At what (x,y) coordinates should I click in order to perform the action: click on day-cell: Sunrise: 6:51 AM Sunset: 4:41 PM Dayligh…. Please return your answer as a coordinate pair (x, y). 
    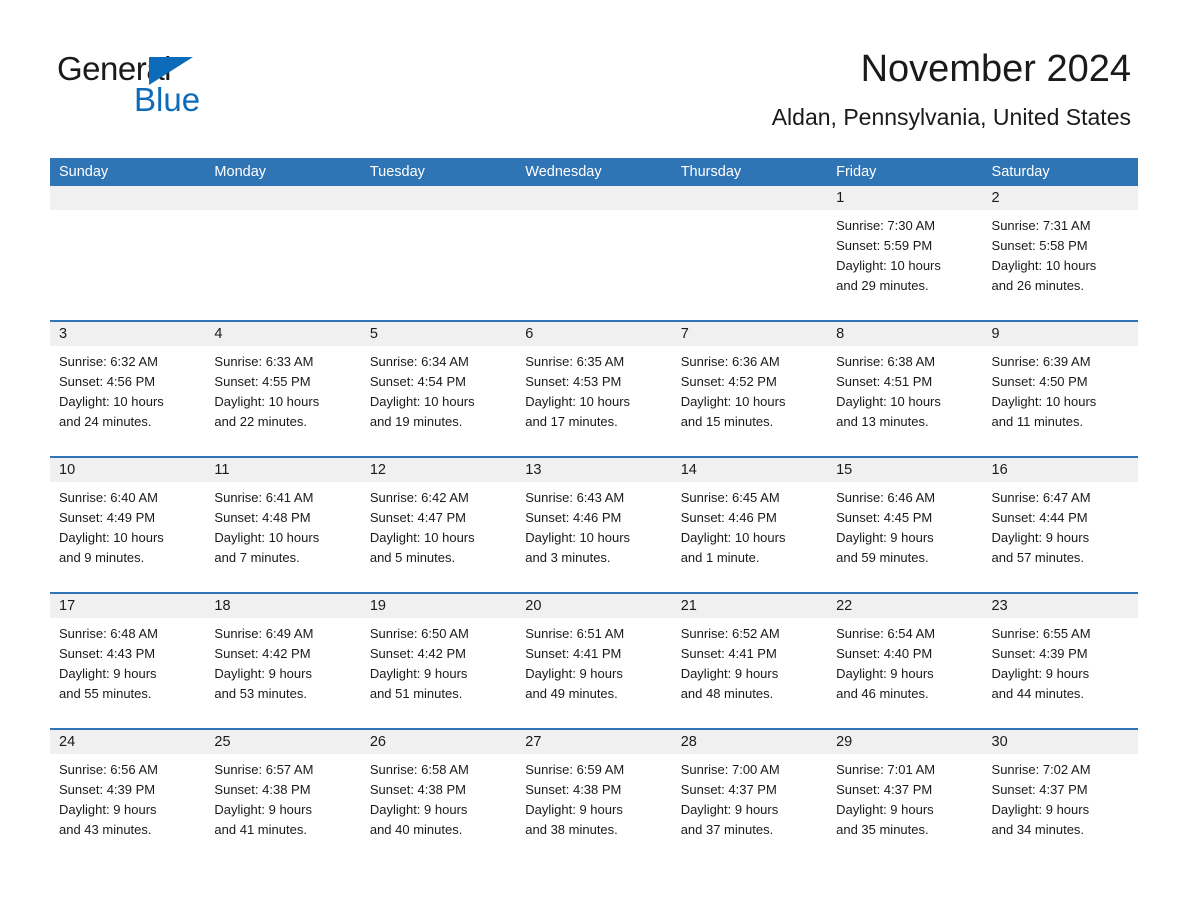
    Looking at the image, I should click on (593, 673).